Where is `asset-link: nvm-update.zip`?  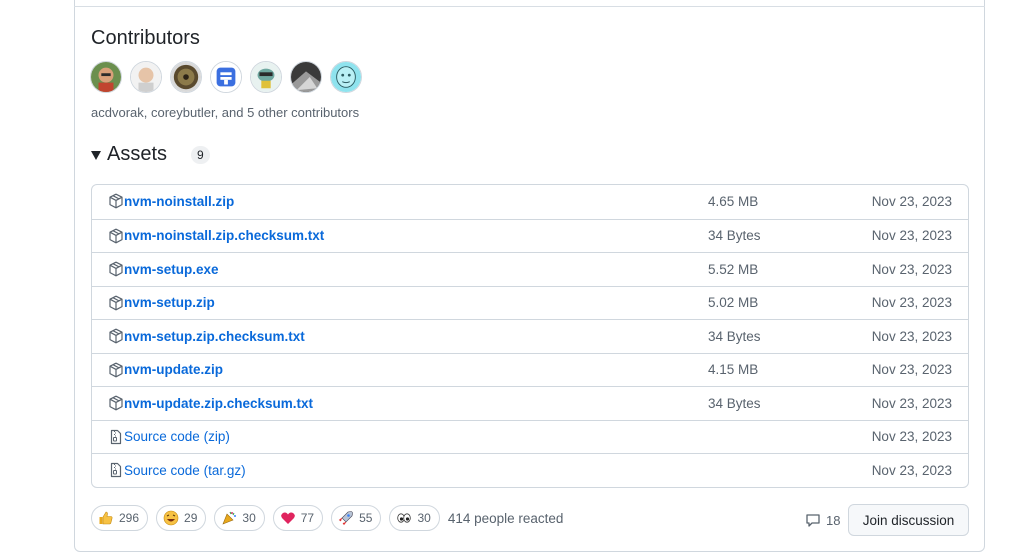 asset-link: nvm-update.zip is located at coordinates (173, 369).